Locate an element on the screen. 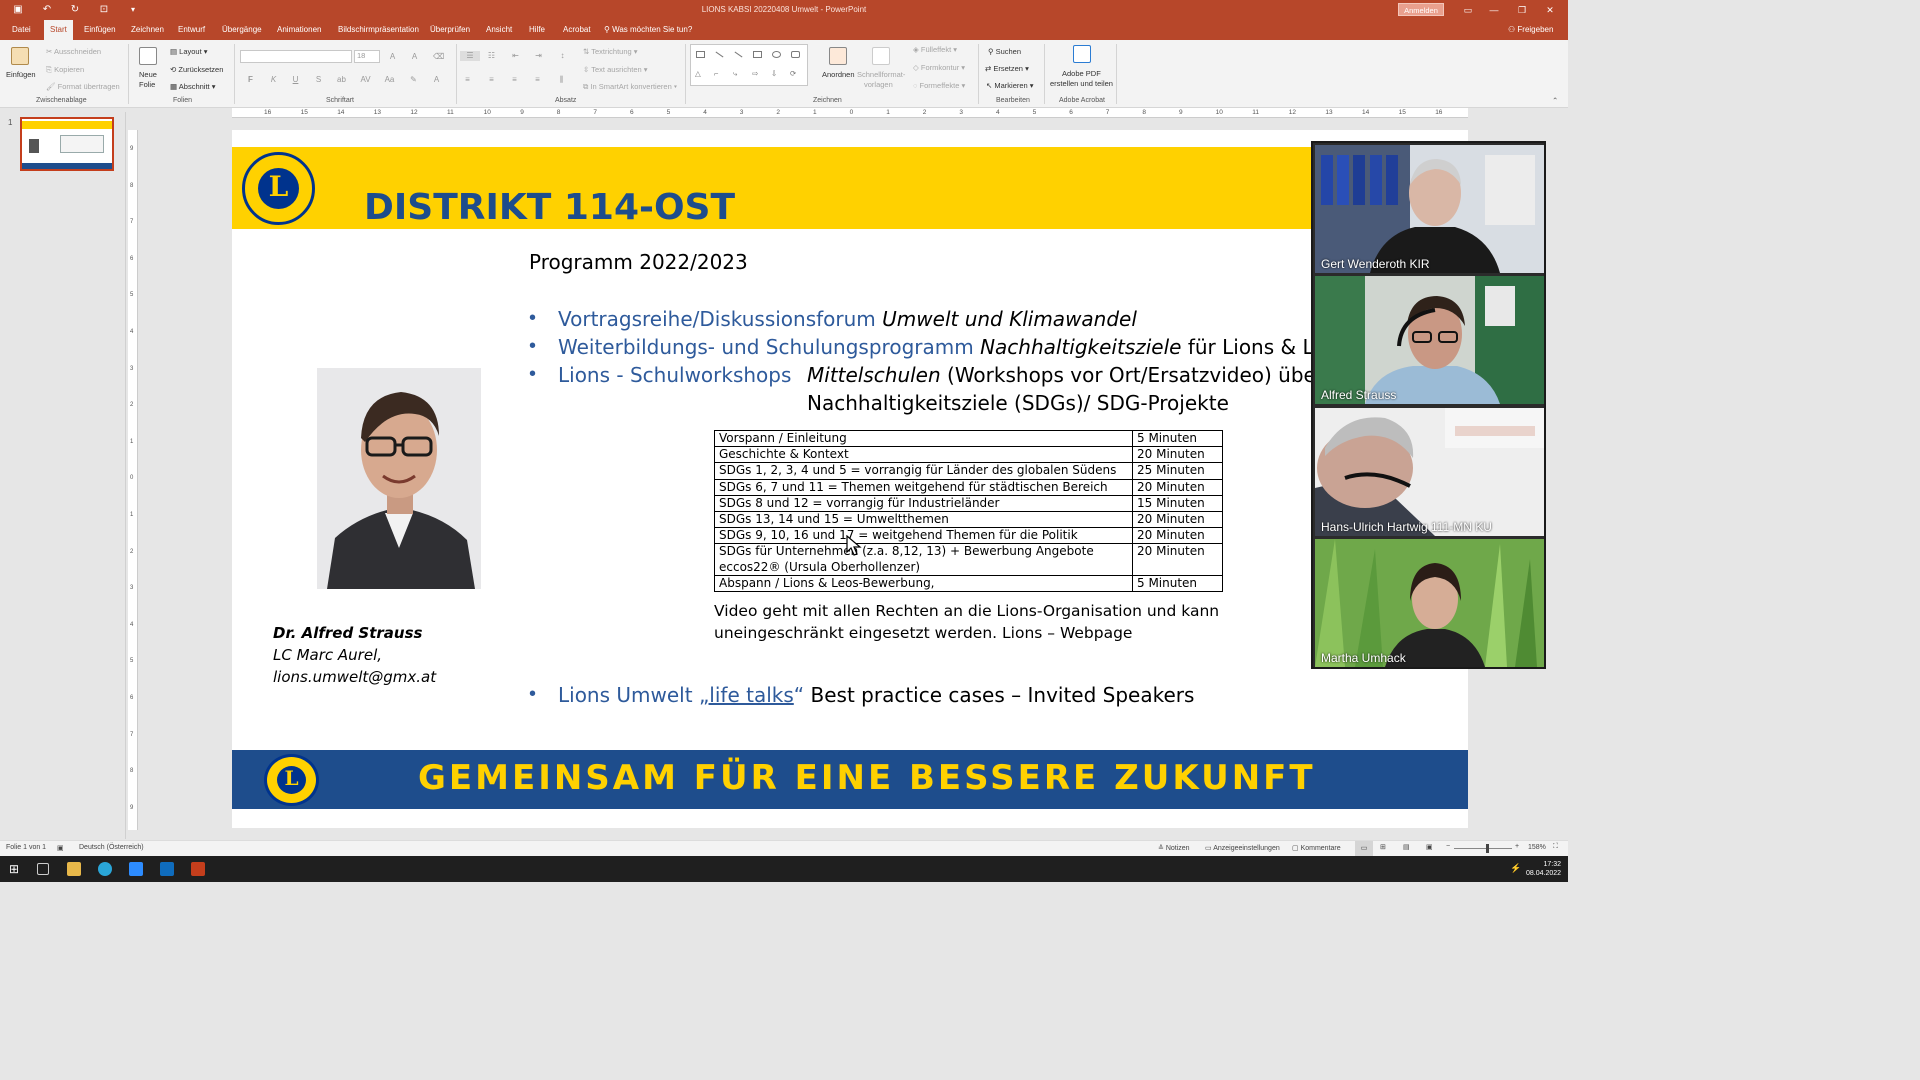 The width and height of the screenshot is (1920, 1080). slide-title: DISTRIKT 114-OST is located at coordinates (549, 207).